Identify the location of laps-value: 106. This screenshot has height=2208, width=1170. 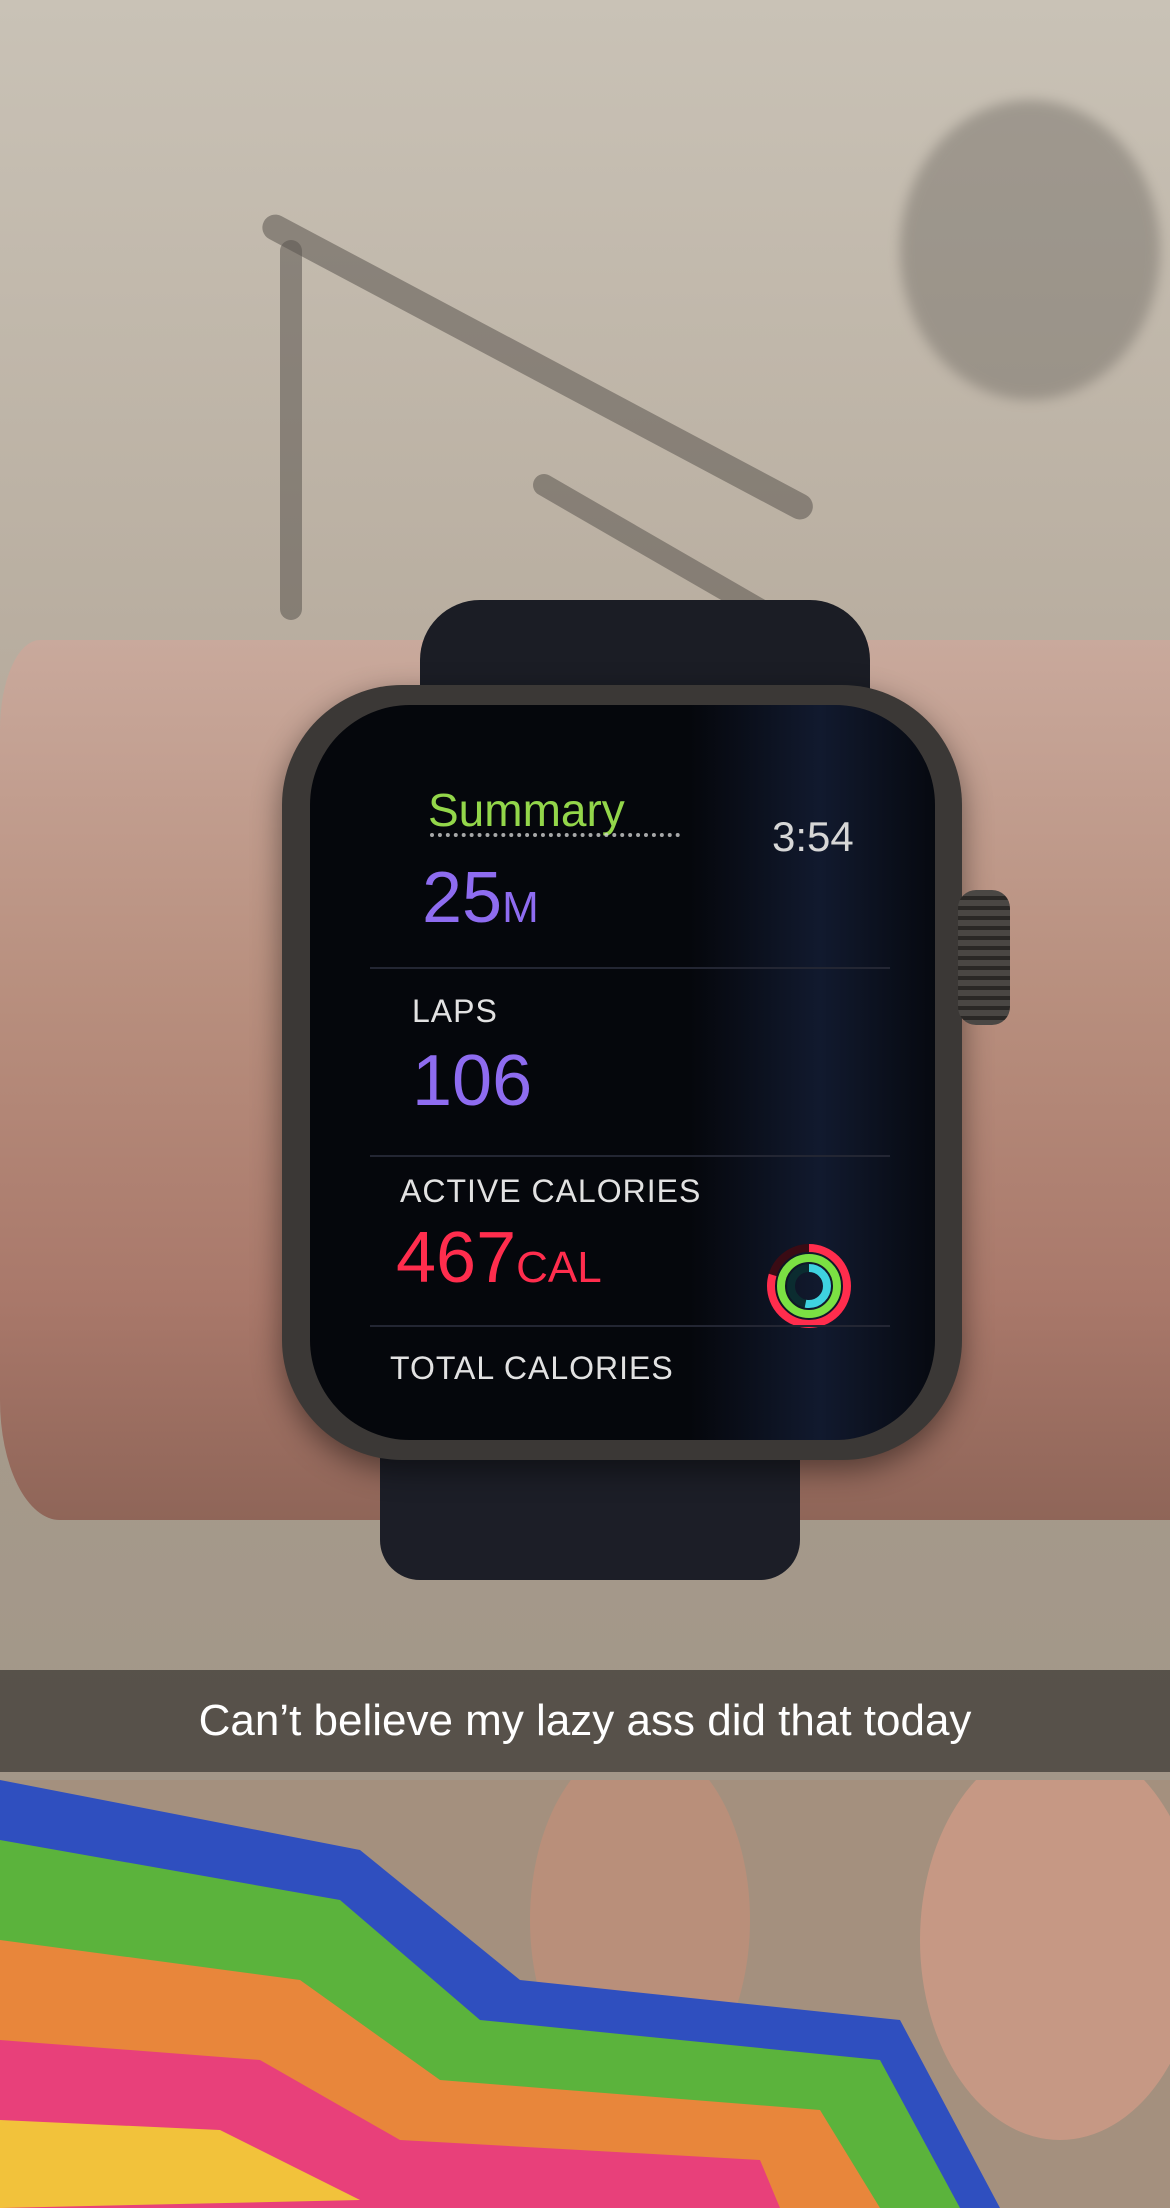
(472, 1081).